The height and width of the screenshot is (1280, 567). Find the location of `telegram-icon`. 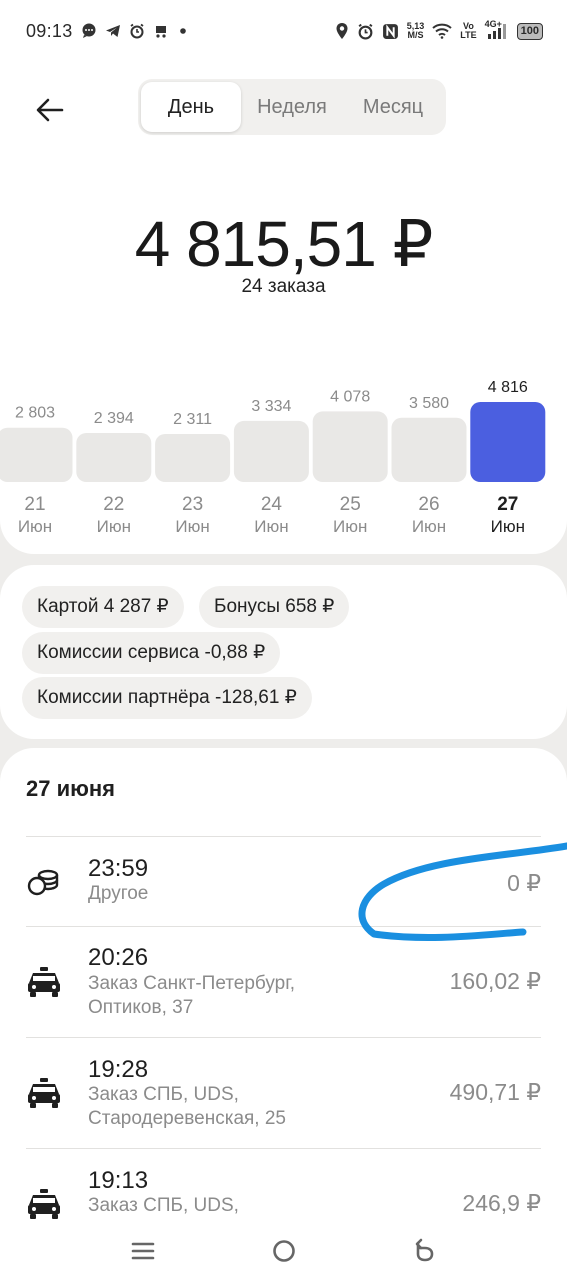

telegram-icon is located at coordinates (112, 31).